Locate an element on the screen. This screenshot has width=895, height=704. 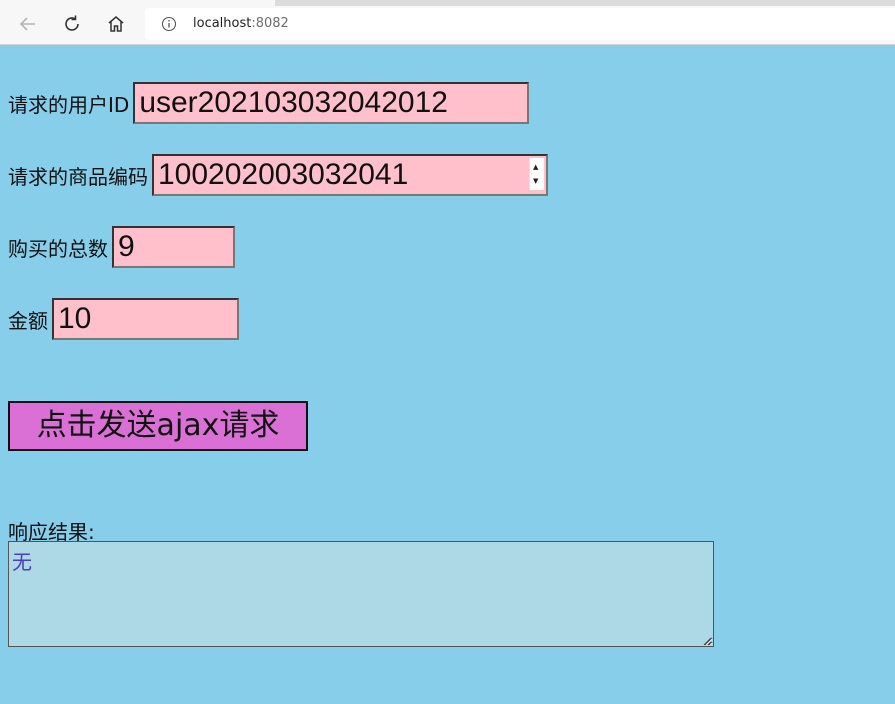
product-code-input is located at coordinates (350, 175).